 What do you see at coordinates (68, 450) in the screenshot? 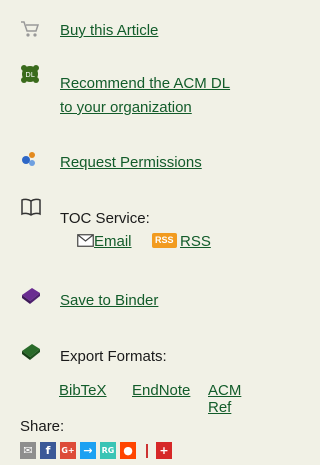
I see `googleplus-share-icon: G+` at bounding box center [68, 450].